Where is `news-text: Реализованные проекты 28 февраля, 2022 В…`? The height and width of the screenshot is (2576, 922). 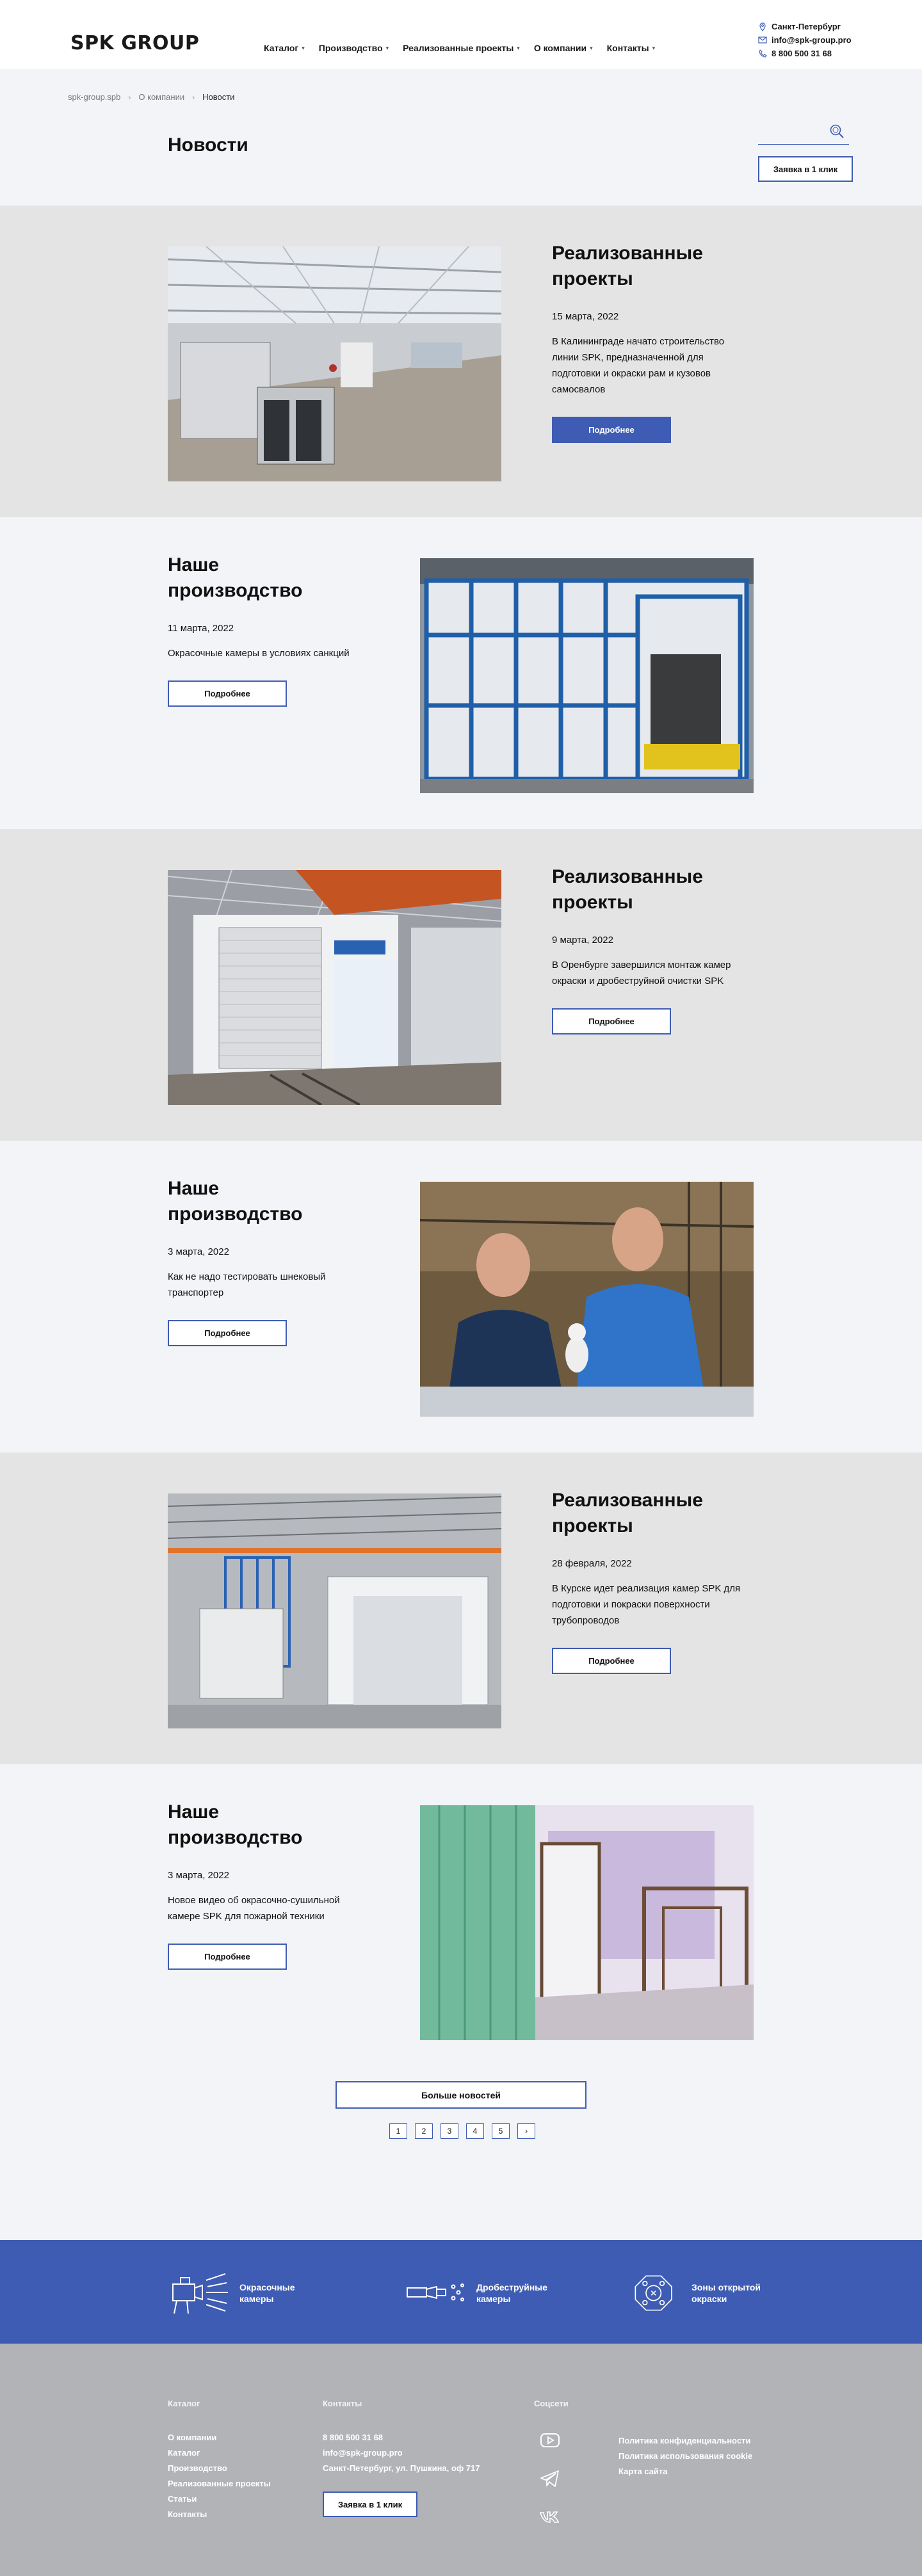 news-text: Реализованные проекты 28 февраля, 2022 В… is located at coordinates (654, 1581).